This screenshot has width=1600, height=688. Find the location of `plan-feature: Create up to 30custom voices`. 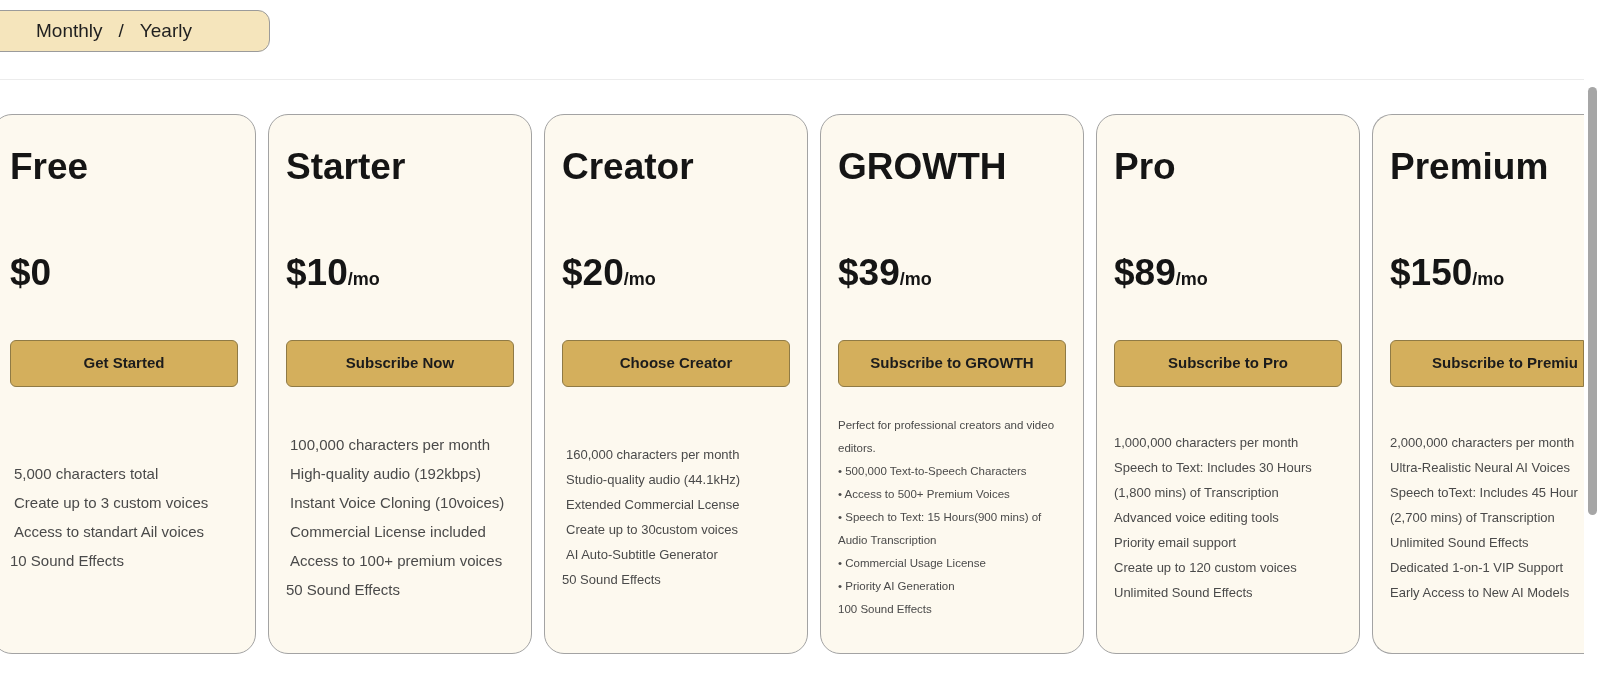

plan-feature: Create up to 30custom voices is located at coordinates (652, 530).